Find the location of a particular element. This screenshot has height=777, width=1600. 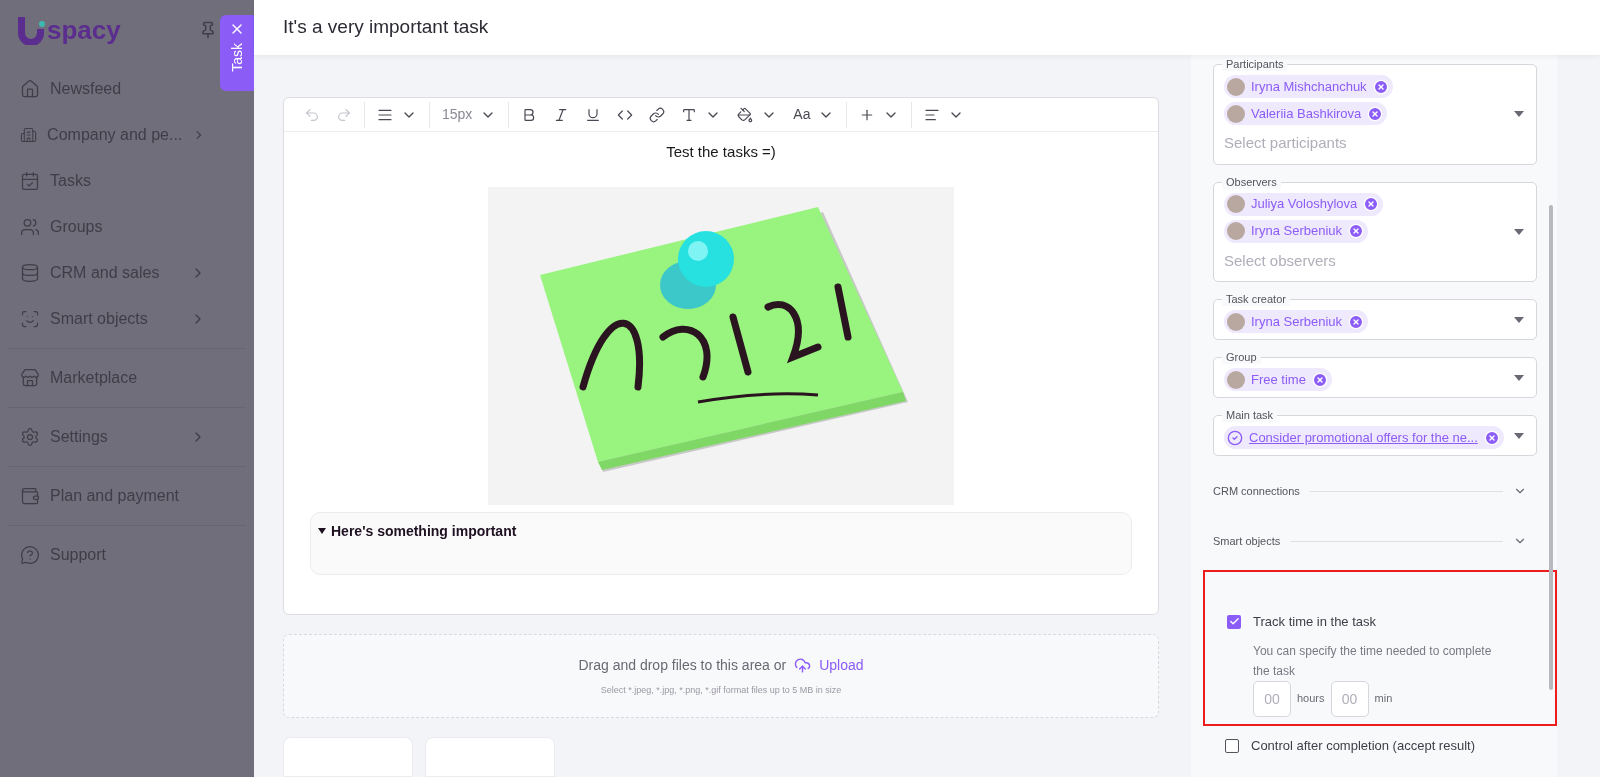

redo-icon is located at coordinates (344, 114).